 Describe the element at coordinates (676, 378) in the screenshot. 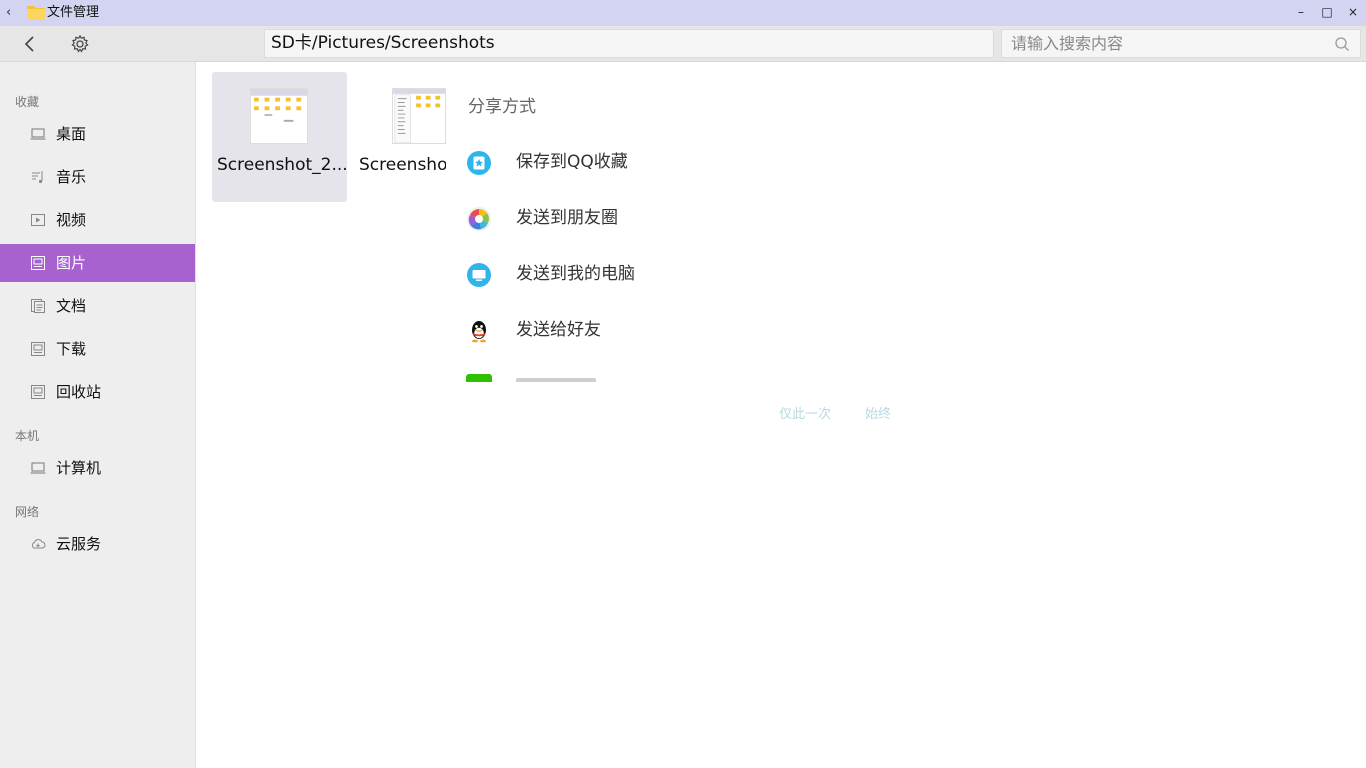

I see `share-item-partial` at that location.